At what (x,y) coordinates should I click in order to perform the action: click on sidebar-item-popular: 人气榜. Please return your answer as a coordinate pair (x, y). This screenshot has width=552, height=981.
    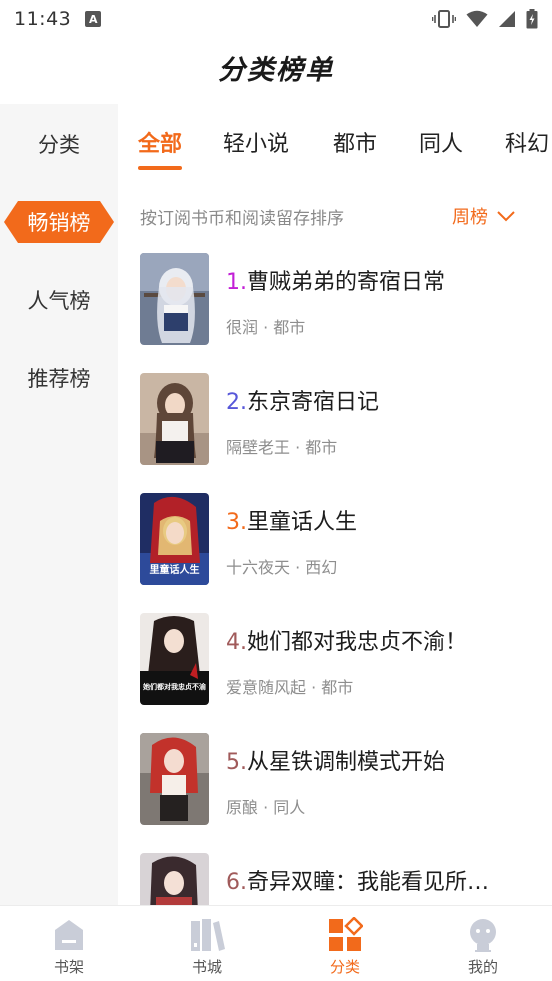
    Looking at the image, I should click on (59, 300).